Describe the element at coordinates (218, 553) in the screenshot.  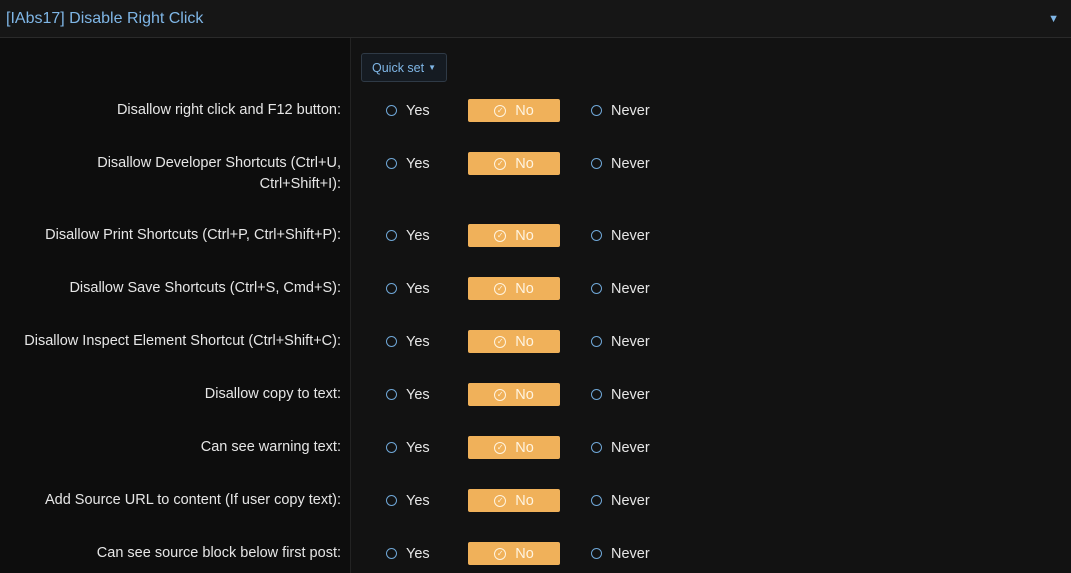
I see `setting-label: Can see source block below first post:` at that location.